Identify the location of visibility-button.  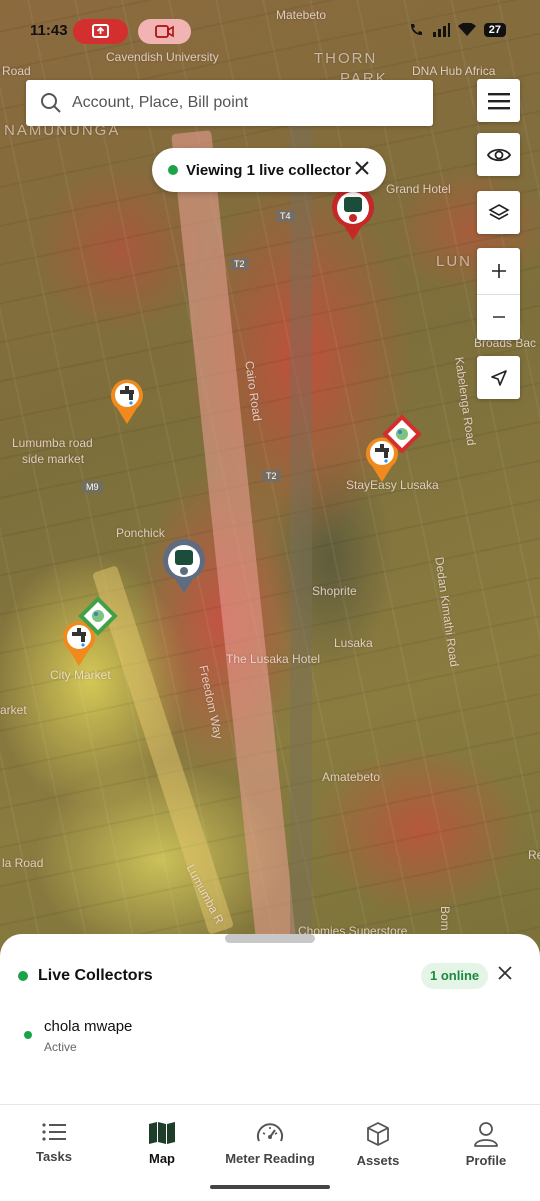
(498, 154).